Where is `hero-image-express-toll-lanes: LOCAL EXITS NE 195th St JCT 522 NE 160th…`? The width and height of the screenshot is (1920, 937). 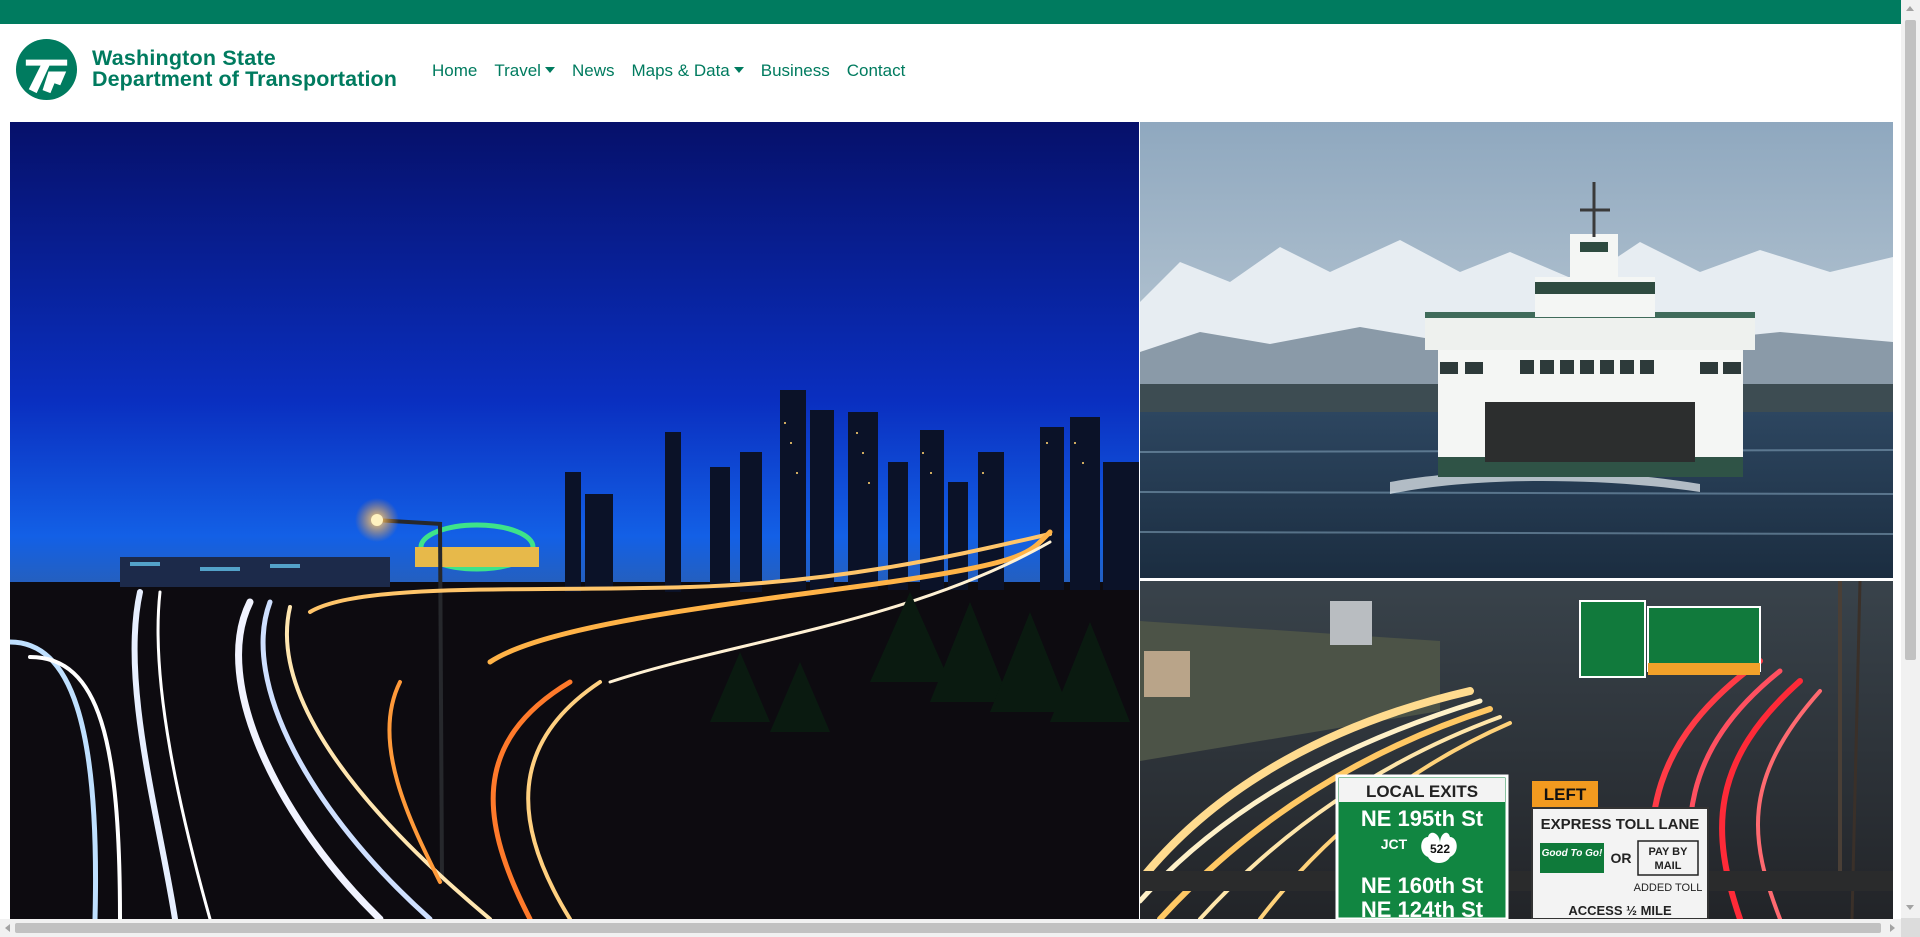 hero-image-express-toll-lanes: LOCAL EXITS NE 195th St JCT 522 NE 160th… is located at coordinates (1516, 750).